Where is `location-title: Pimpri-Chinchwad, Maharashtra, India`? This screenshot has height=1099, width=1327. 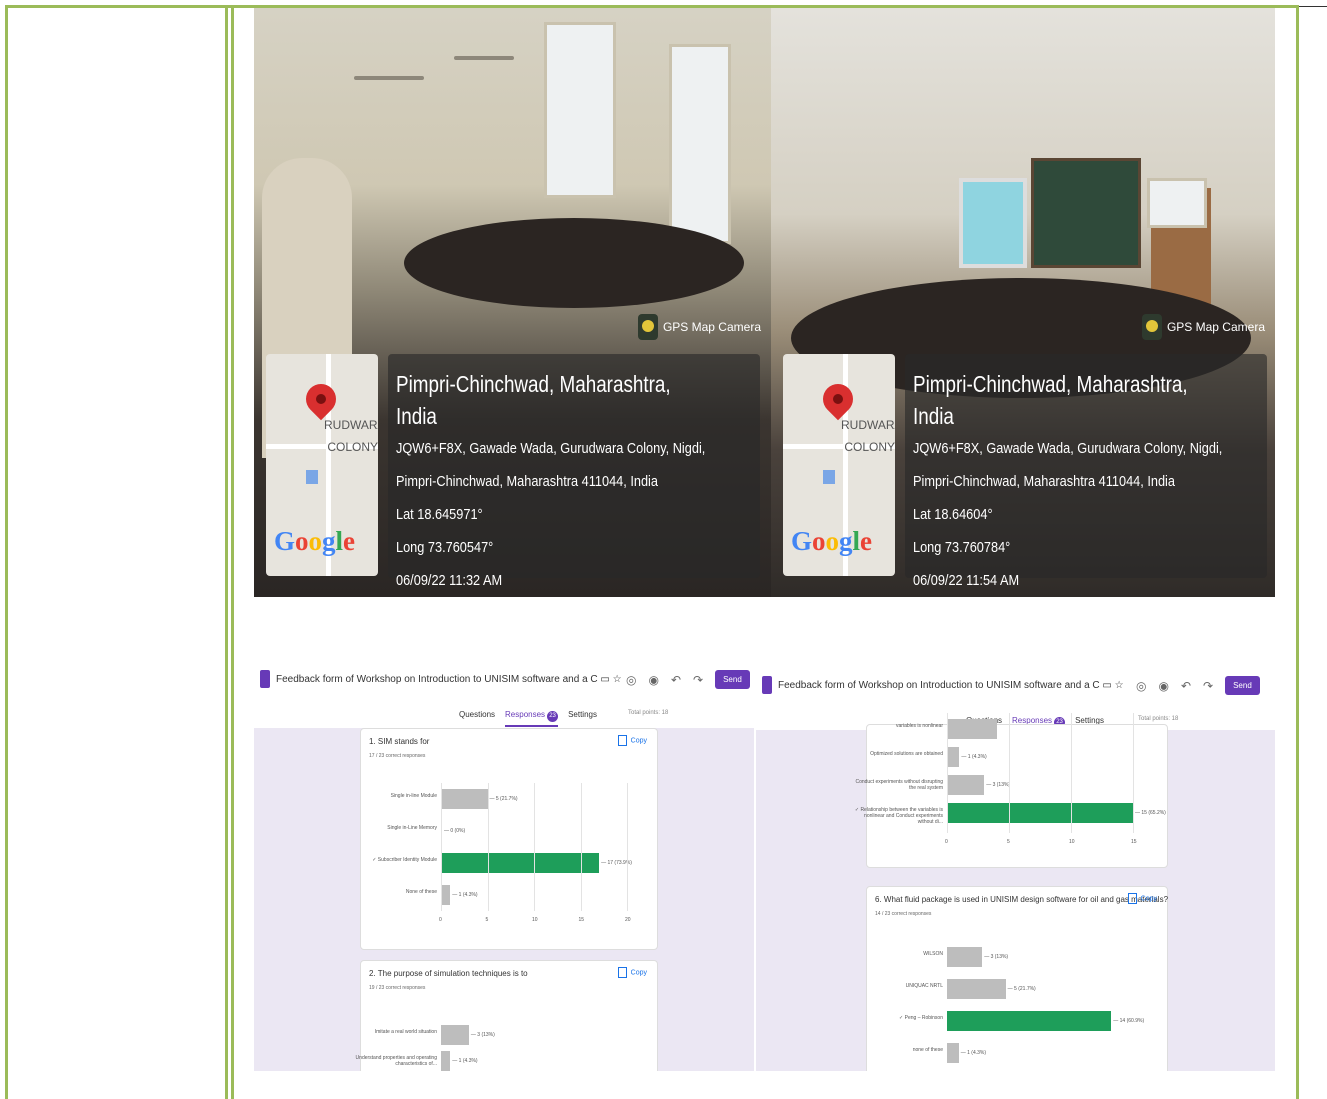
location-title: Pimpri-Chinchwad, Maharashtra, India is located at coordinates (1050, 400).